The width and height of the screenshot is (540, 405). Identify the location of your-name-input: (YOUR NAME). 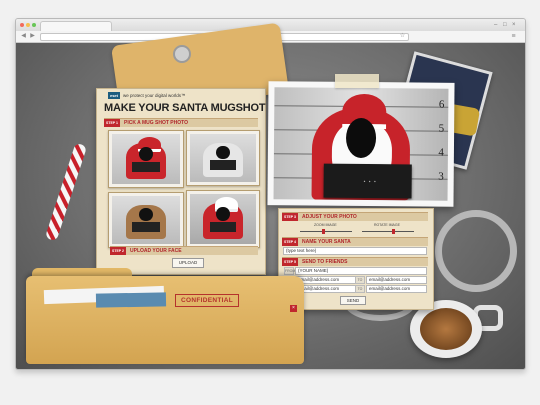
(361, 271).